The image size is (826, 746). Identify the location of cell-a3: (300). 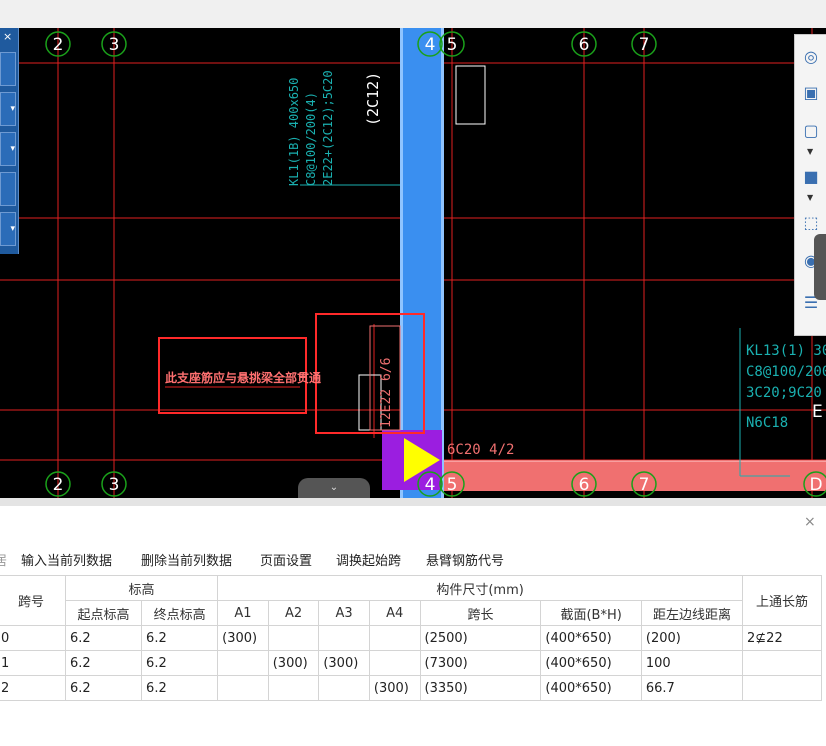
(344, 663).